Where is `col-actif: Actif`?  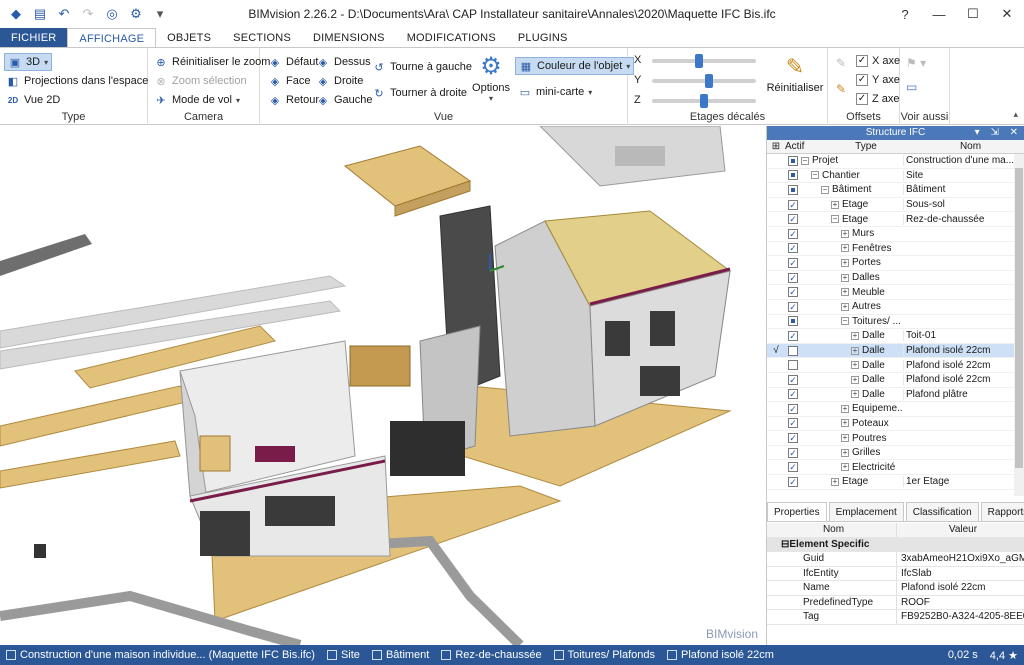
col-actif: Actif is located at coordinates (800, 146).